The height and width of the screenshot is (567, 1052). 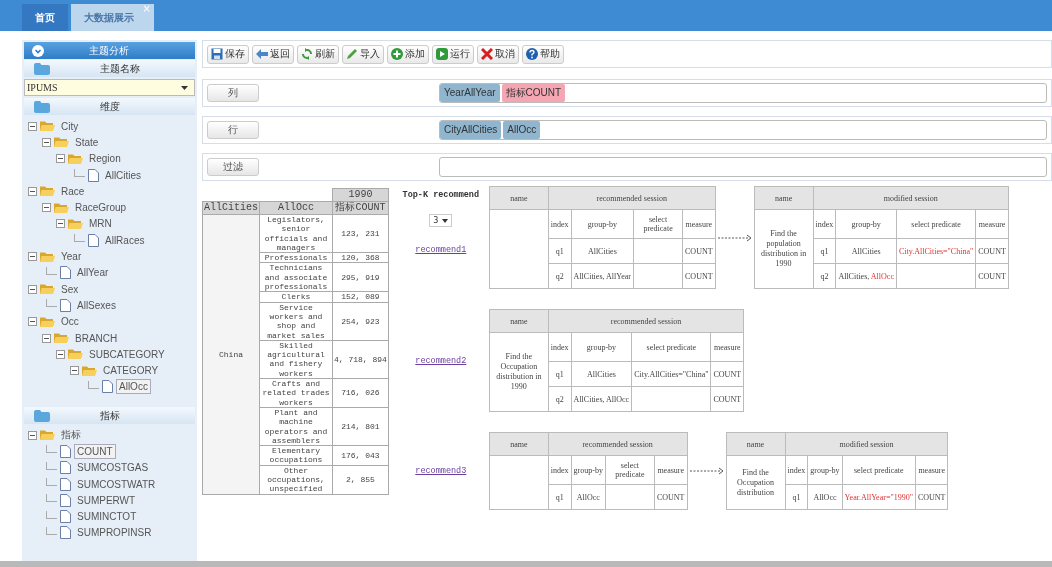 What do you see at coordinates (307, 54) in the screenshot?
I see `refresh-icon` at bounding box center [307, 54].